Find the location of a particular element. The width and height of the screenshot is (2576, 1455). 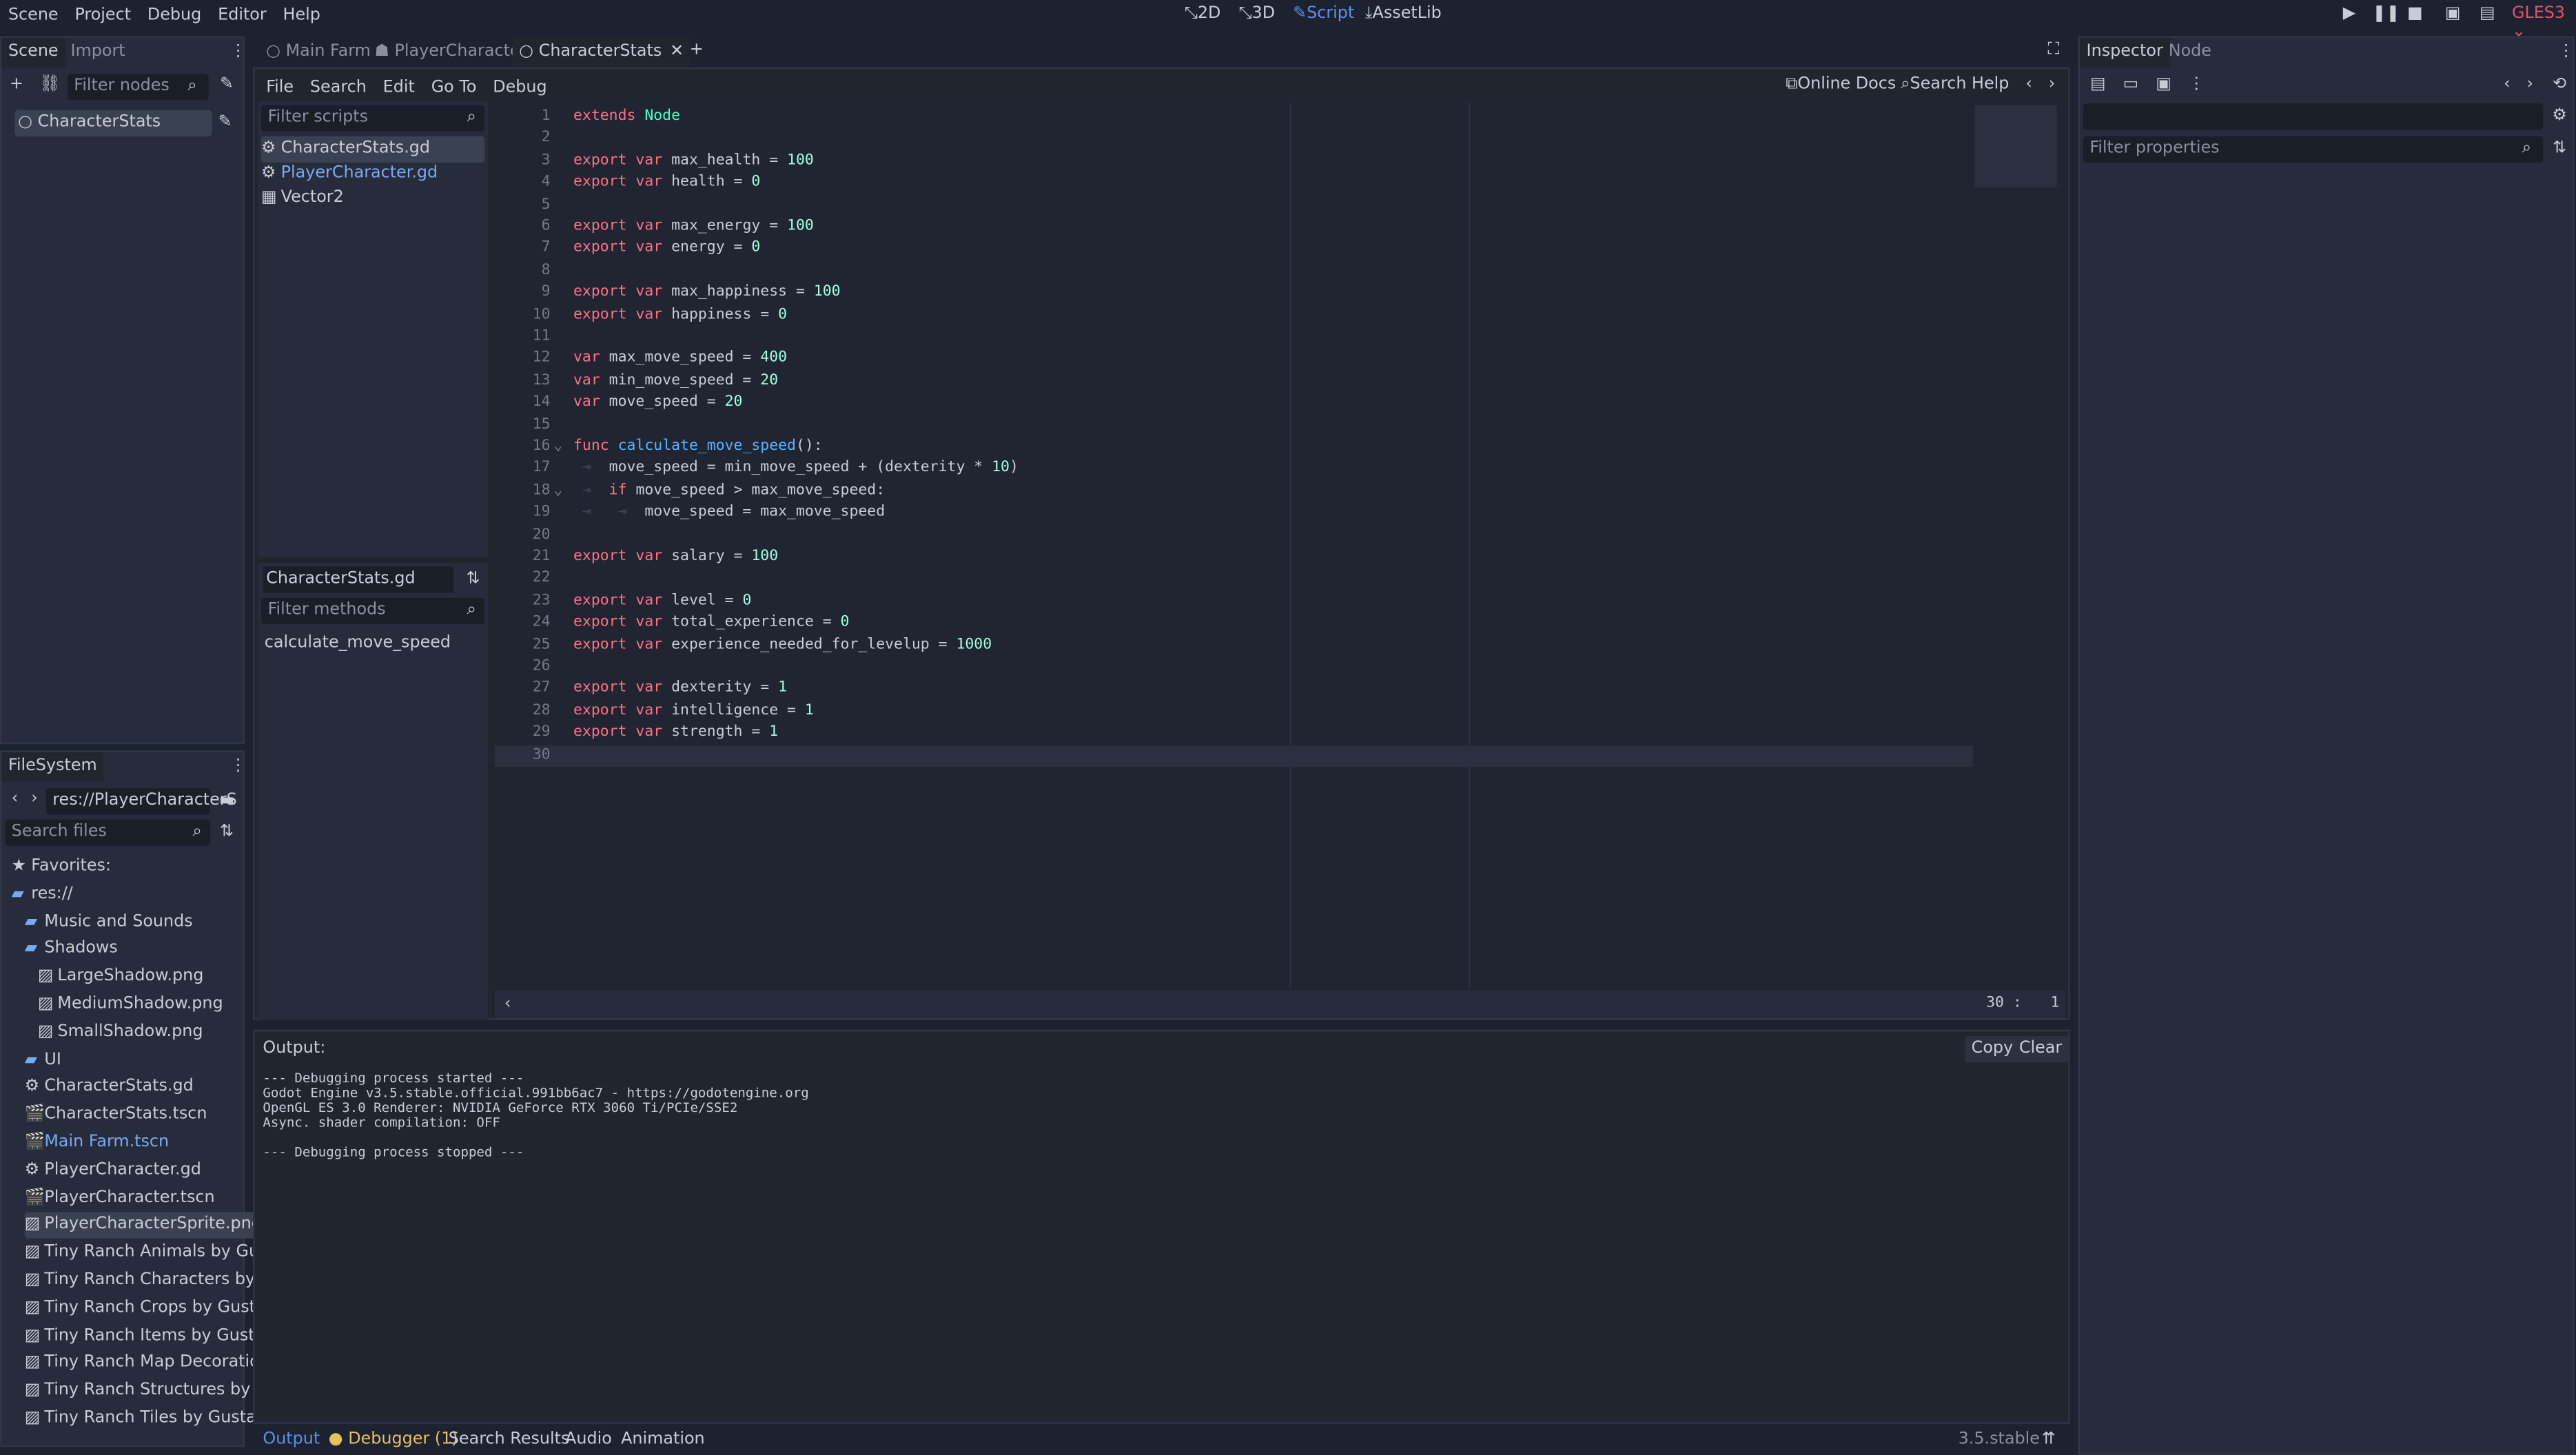

menu-debug: Debug is located at coordinates (174, 16).